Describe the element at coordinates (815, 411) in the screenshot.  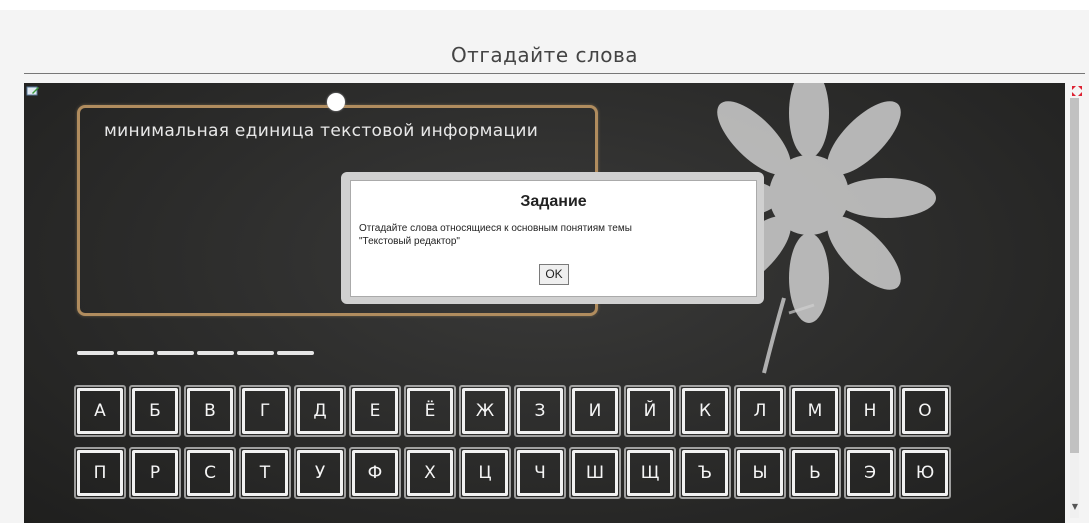
I see `letter-key: М` at that location.